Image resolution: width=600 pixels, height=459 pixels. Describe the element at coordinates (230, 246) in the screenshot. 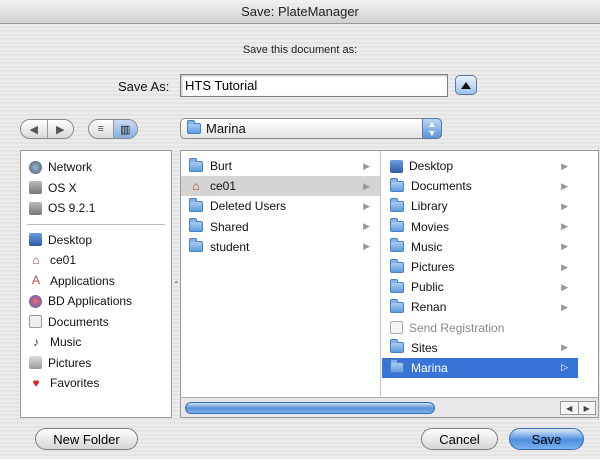

I see `item-label: student` at that location.